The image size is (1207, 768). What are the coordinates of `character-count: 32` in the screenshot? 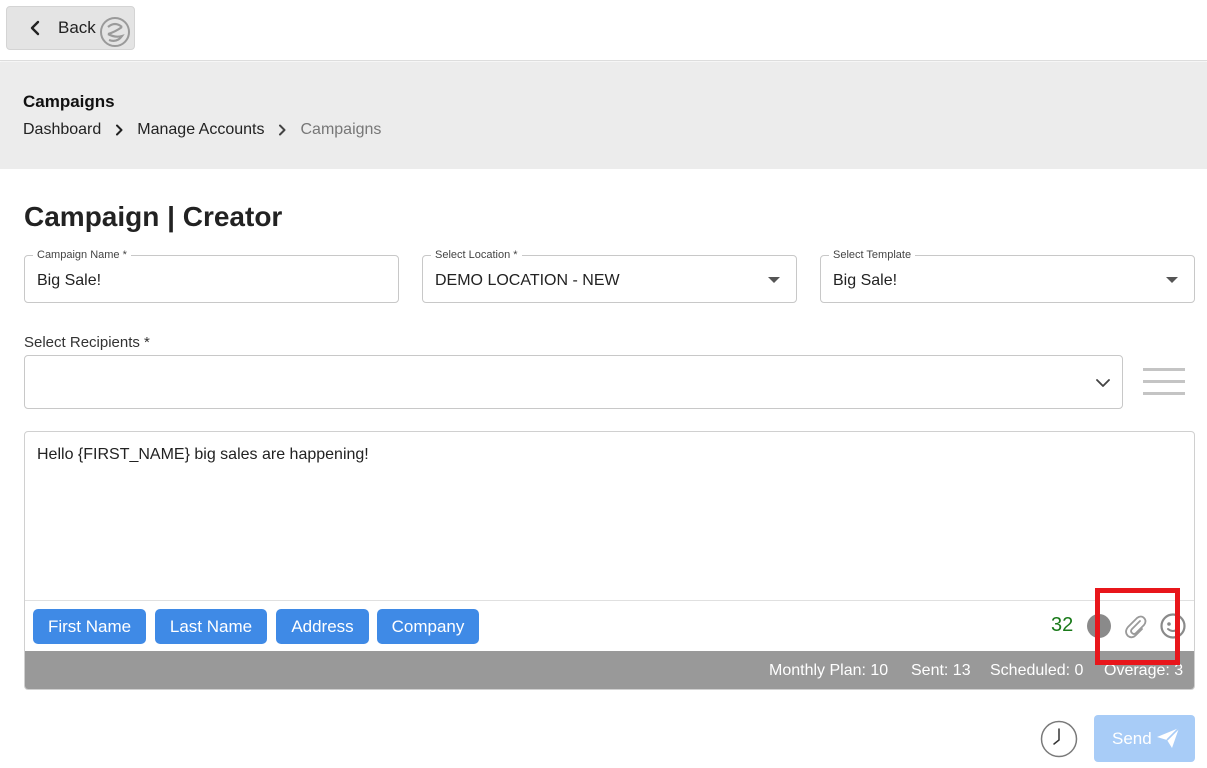 It's located at (1062, 625).